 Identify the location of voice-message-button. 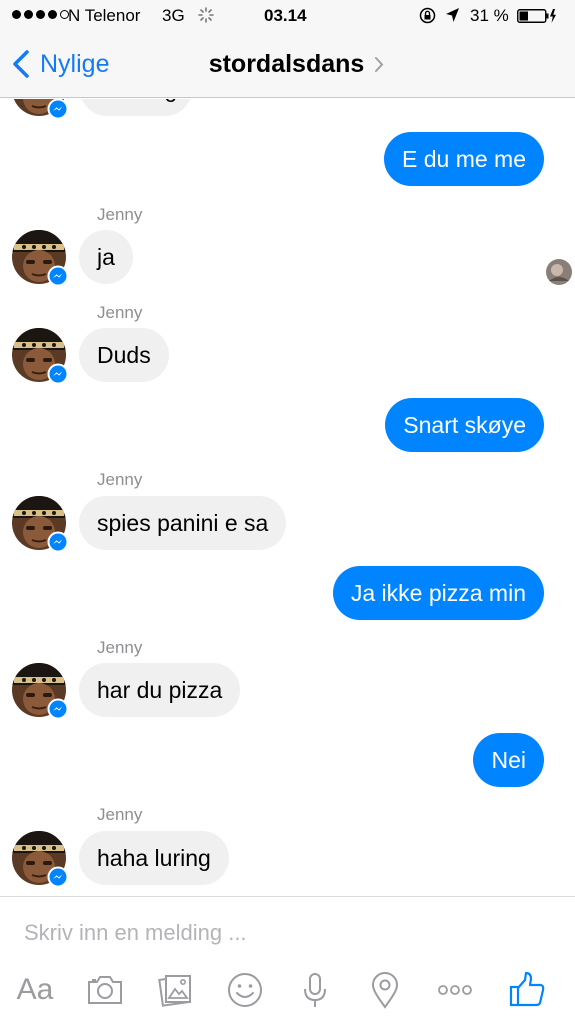
(315, 990).